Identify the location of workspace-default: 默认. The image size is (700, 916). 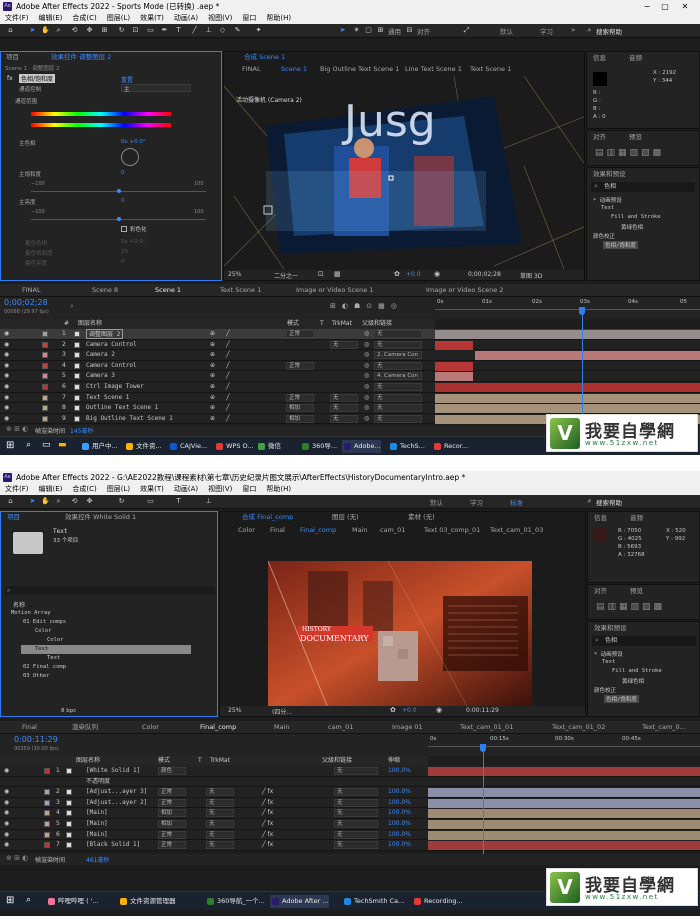
(506, 31).